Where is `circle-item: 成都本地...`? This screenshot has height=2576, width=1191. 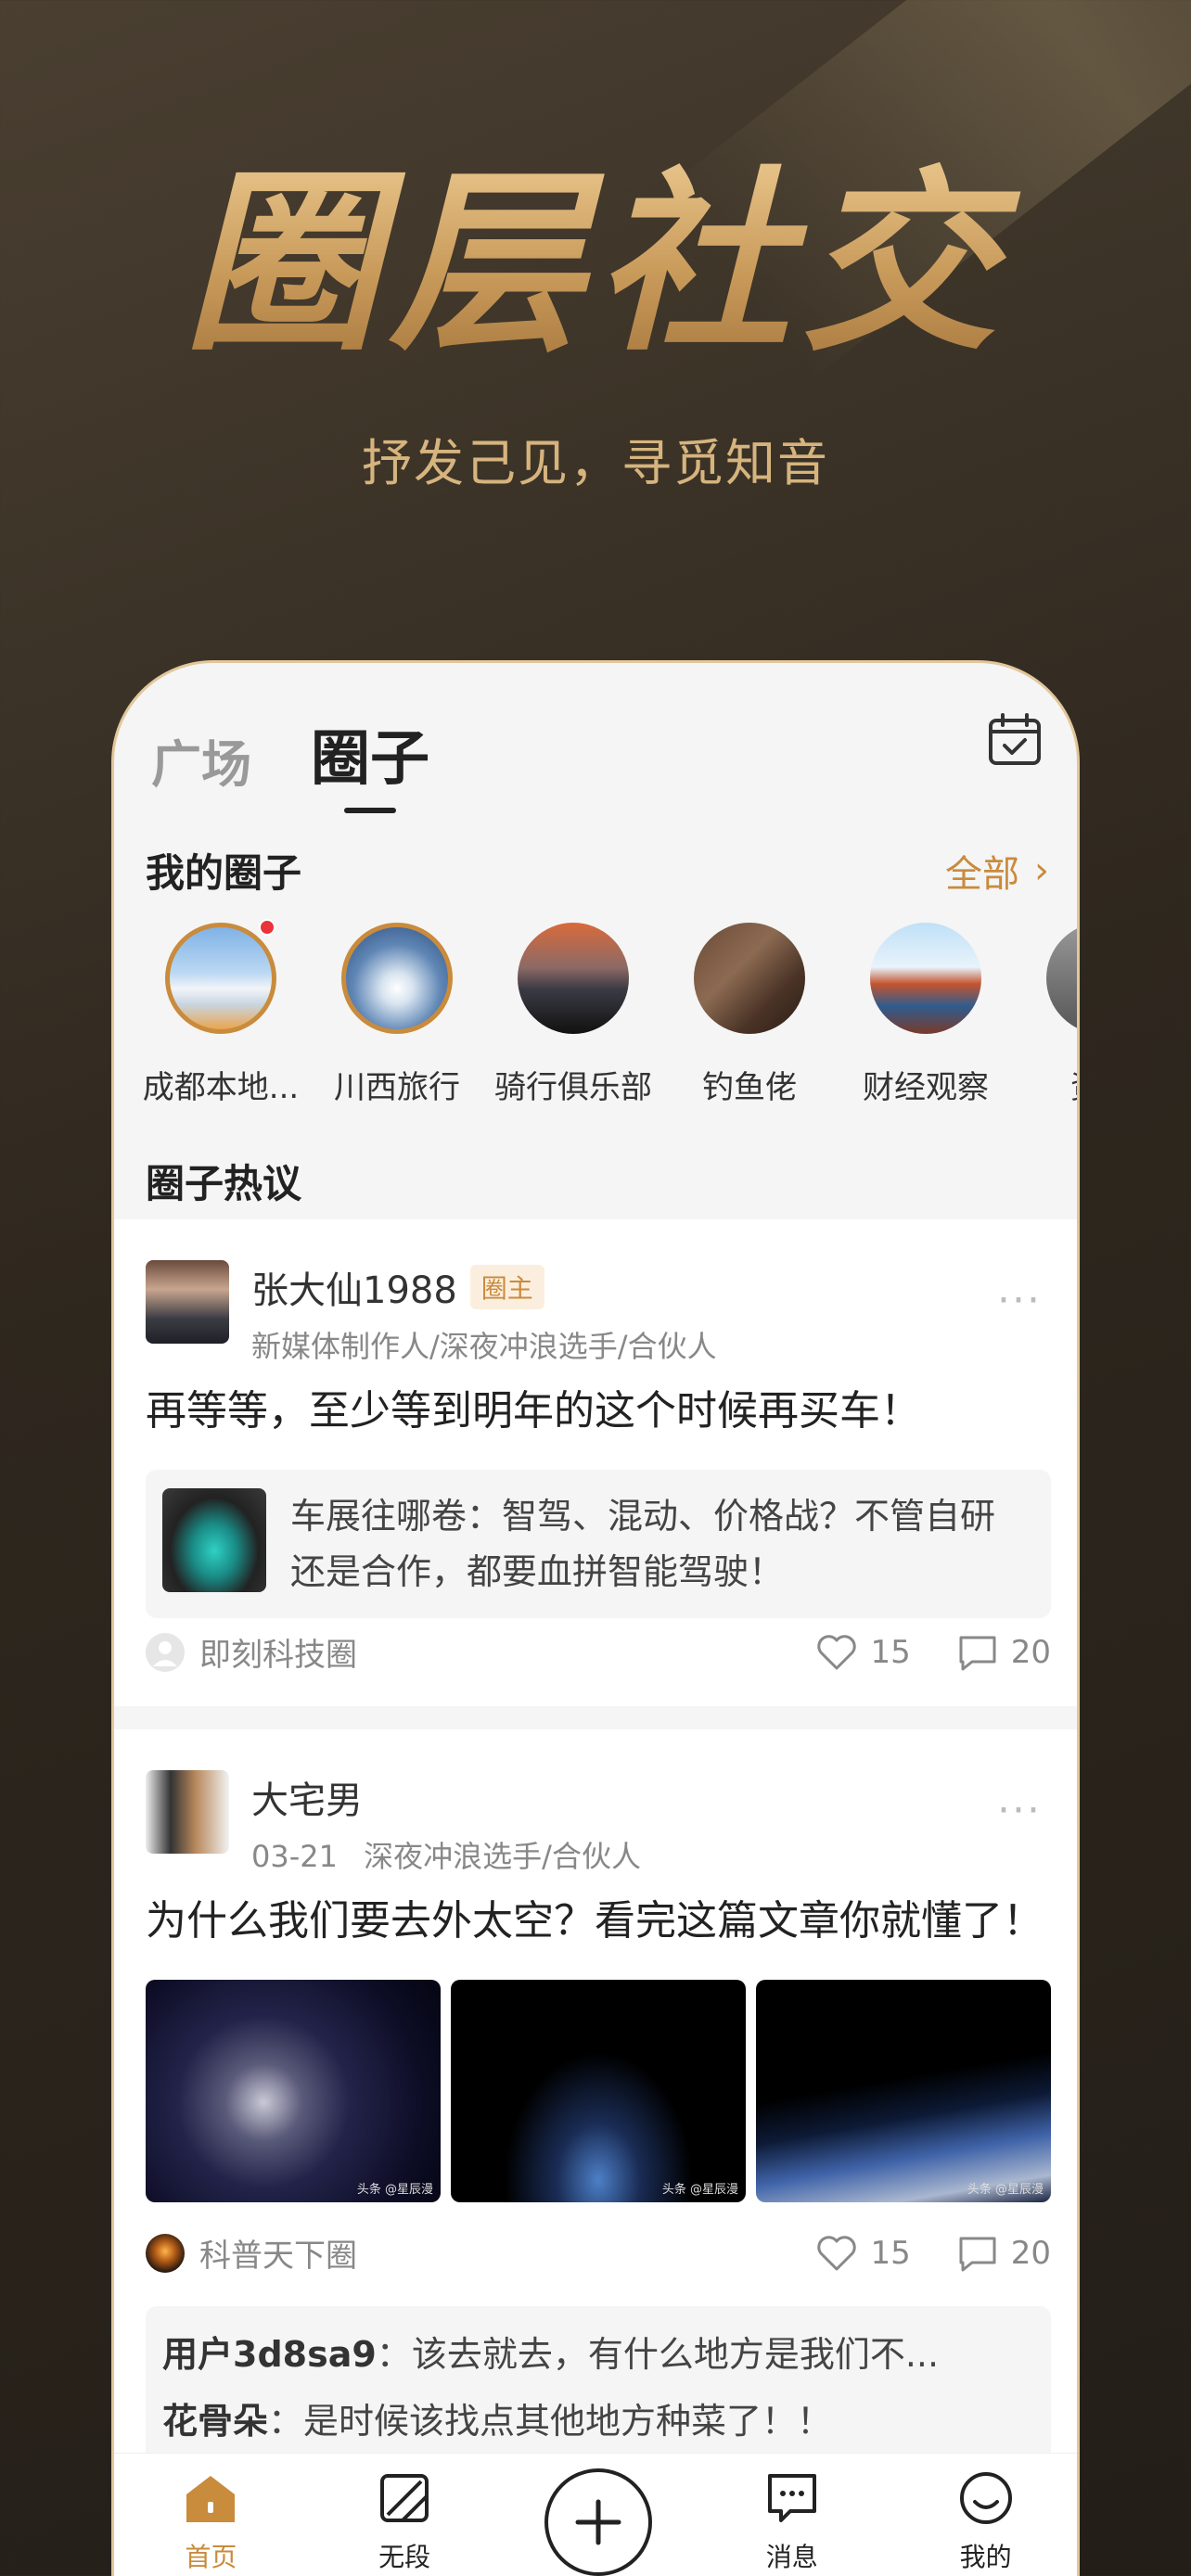
circle-item: 成都本地... is located at coordinates (221, 1013).